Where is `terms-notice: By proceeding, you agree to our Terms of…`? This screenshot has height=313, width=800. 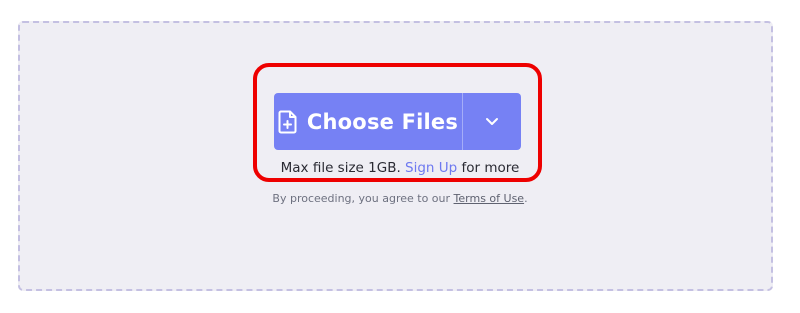
terms-notice: By proceeding, you agree to our Terms of… is located at coordinates (400, 198).